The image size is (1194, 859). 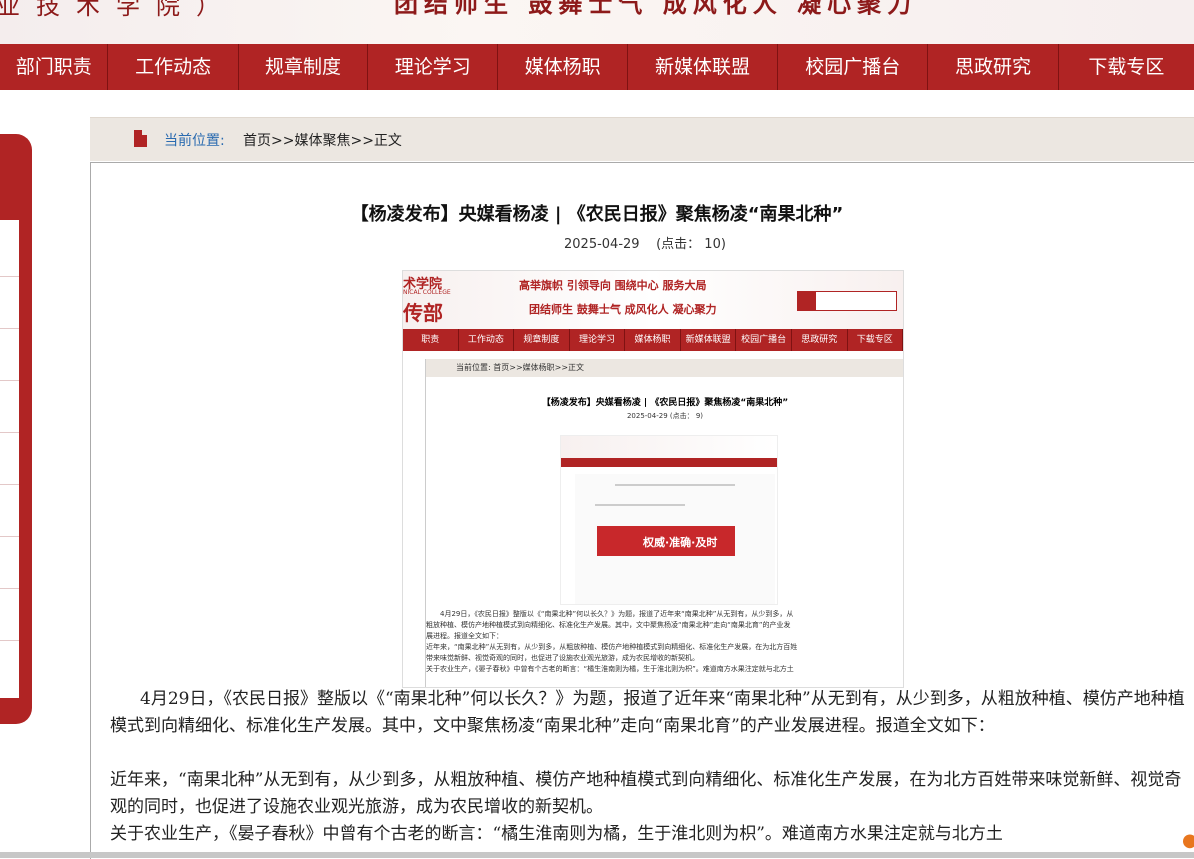 I want to click on embedded-slogan-1: 高举旗帜 引领导向 围绕中心 服务大局, so click(x=613, y=285).